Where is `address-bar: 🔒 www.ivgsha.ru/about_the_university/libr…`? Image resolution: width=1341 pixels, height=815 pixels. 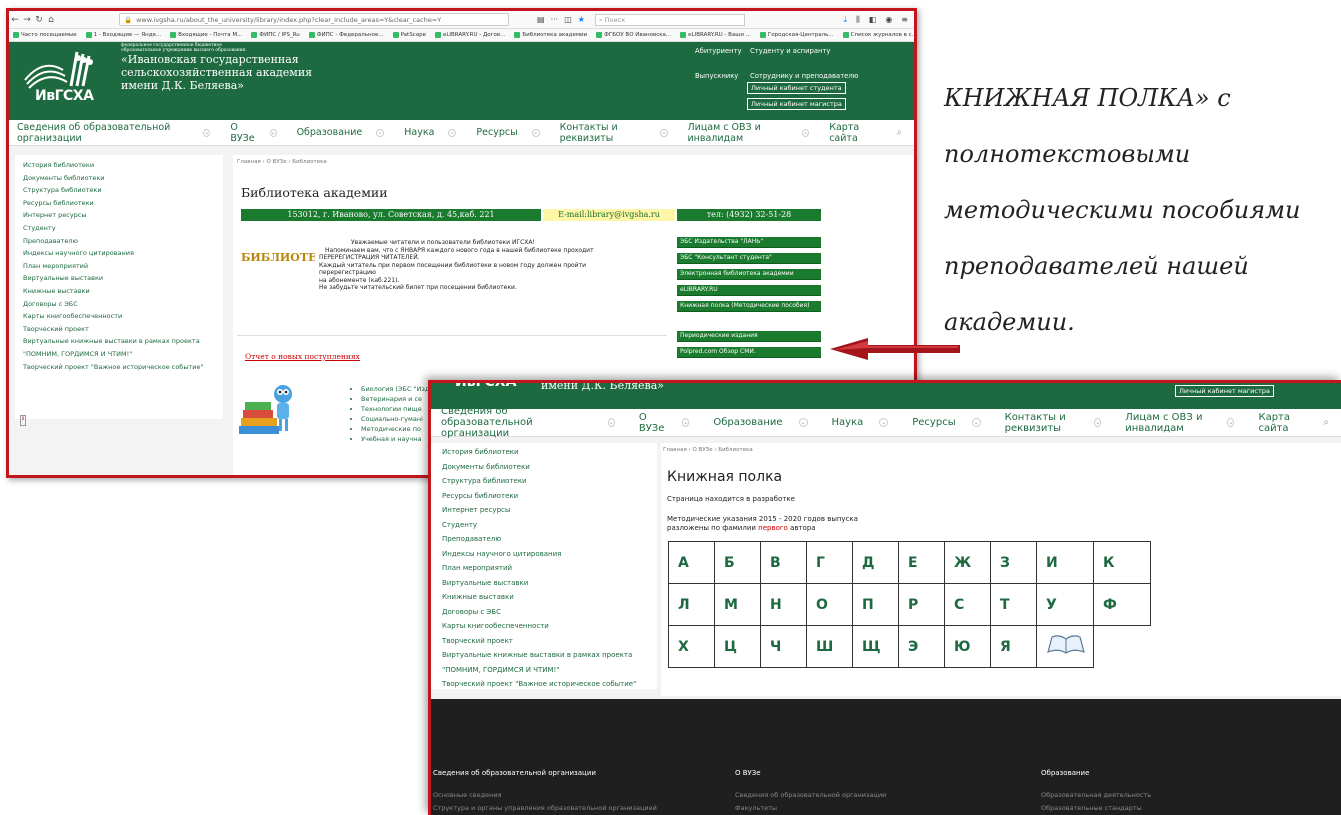 address-bar: 🔒 www.ivgsha.ru/about_the_university/libr… is located at coordinates (314, 19).